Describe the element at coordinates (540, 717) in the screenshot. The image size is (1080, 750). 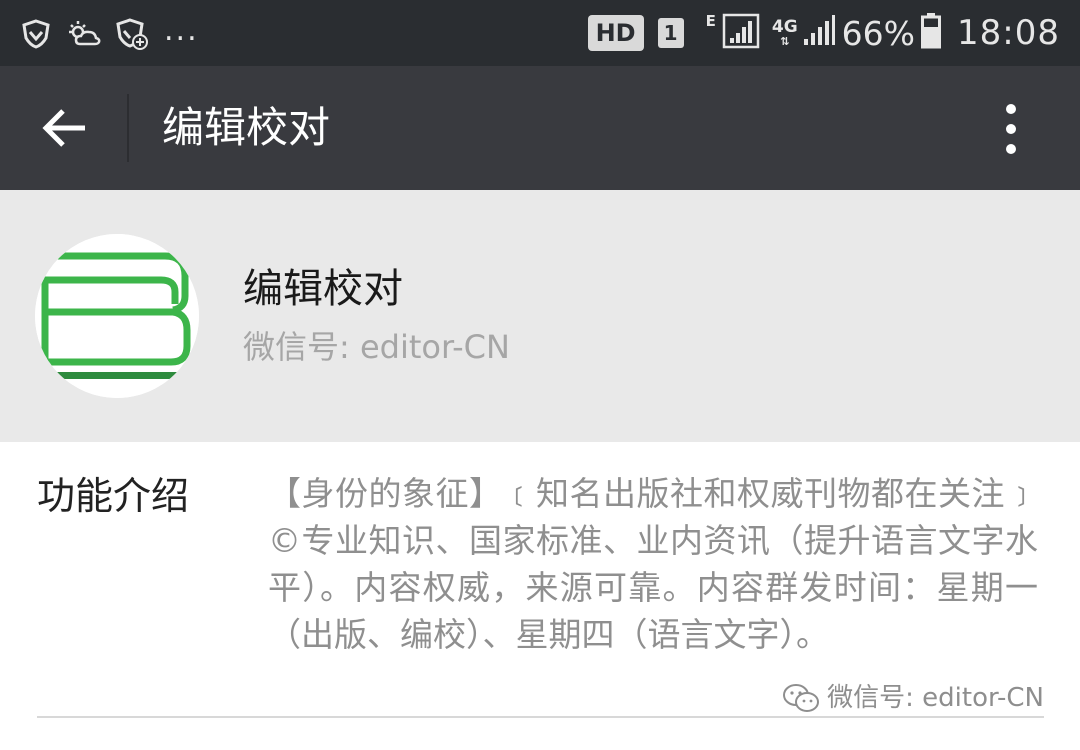
I see `section-divider` at that location.